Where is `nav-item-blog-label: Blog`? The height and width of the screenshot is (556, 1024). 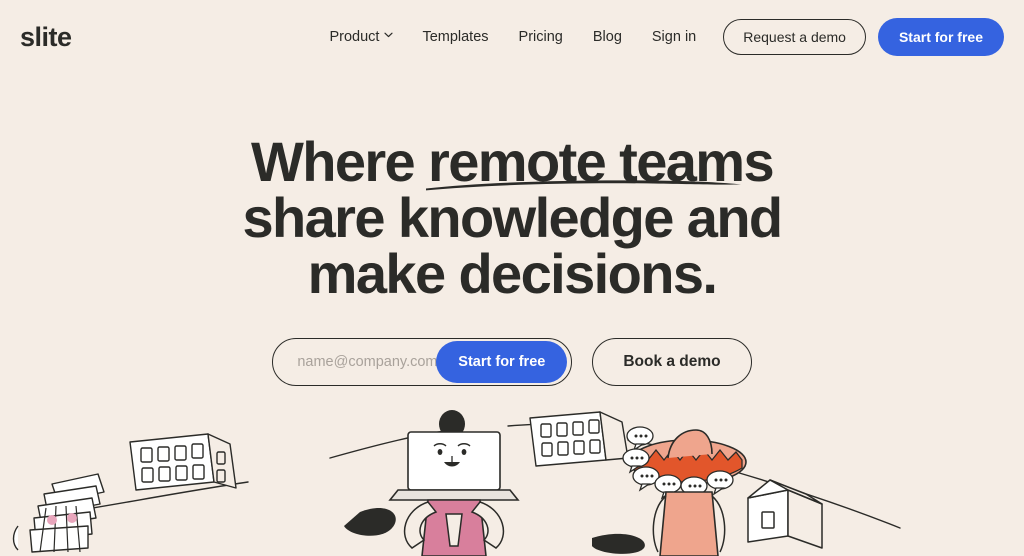 nav-item-blog-label: Blog is located at coordinates (607, 37).